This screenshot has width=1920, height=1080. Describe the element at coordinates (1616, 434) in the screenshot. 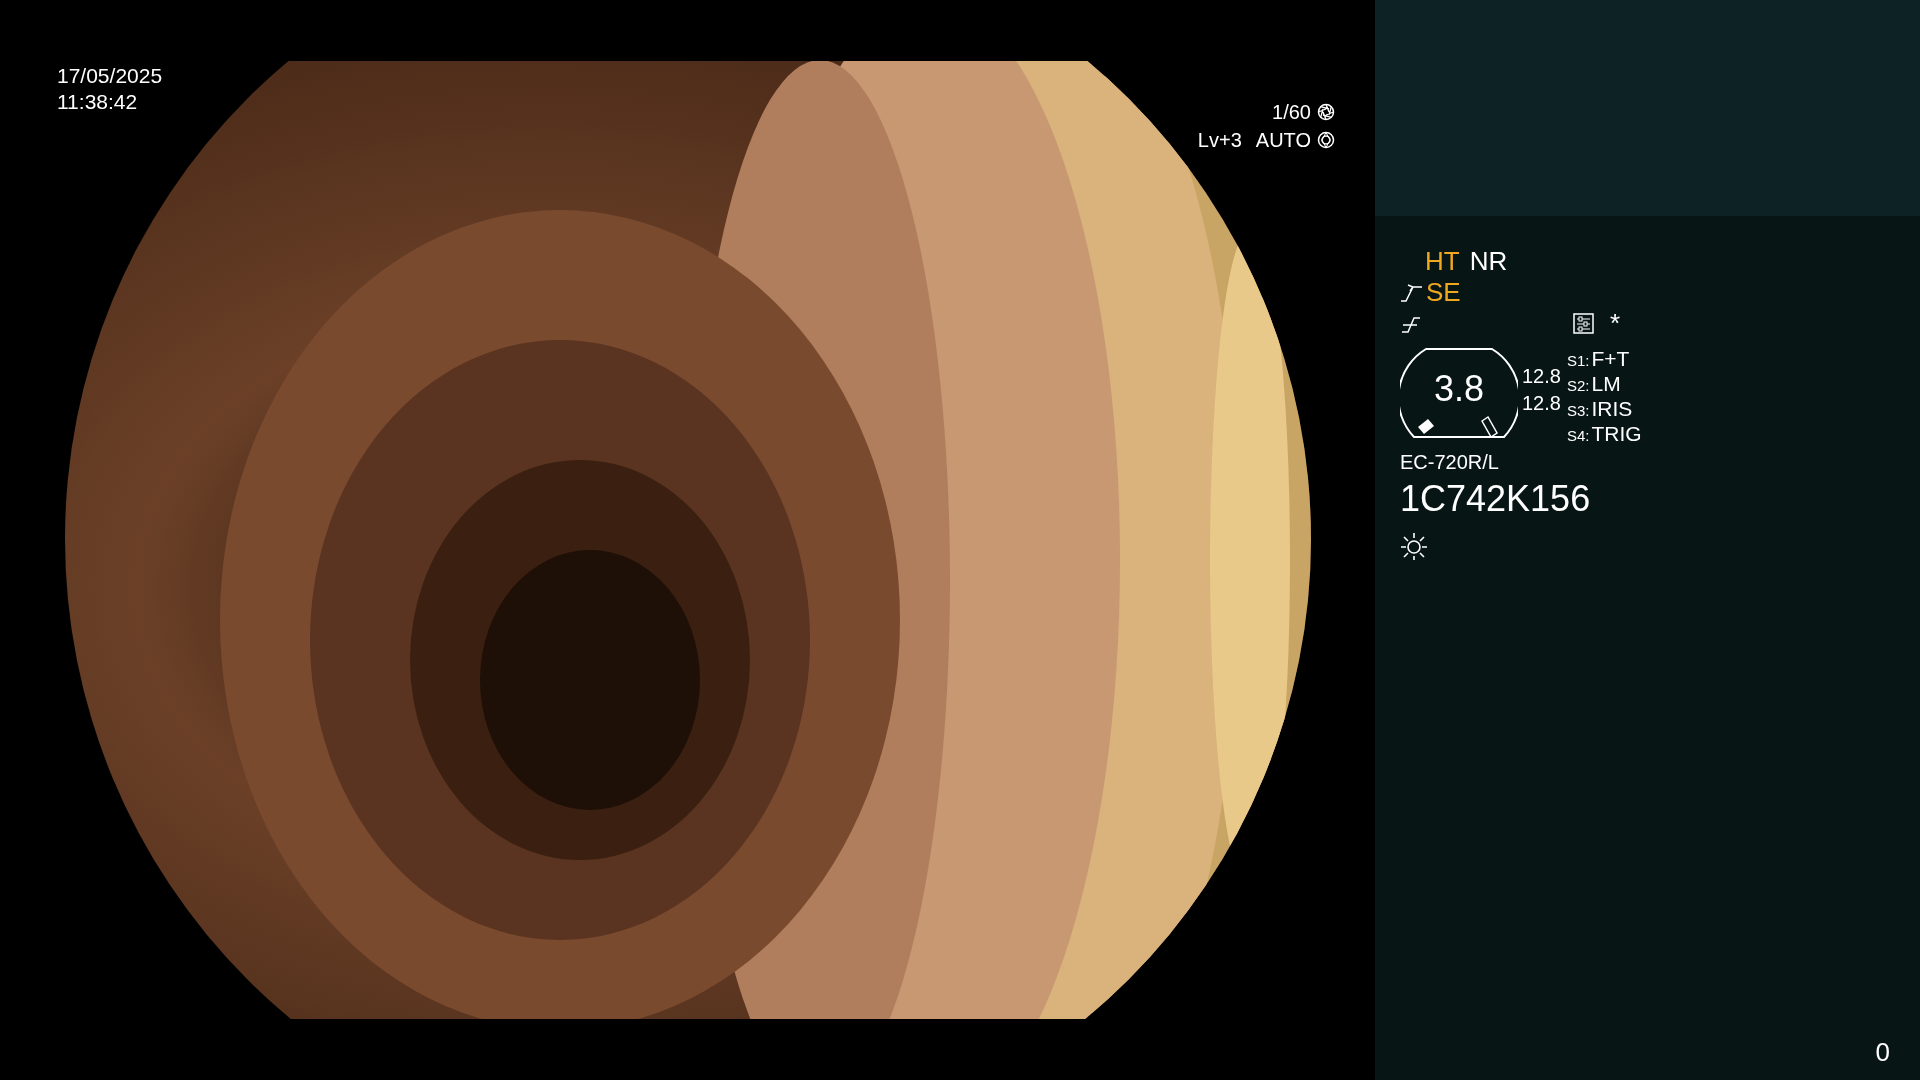

I see `switch-value: TRIG` at that location.